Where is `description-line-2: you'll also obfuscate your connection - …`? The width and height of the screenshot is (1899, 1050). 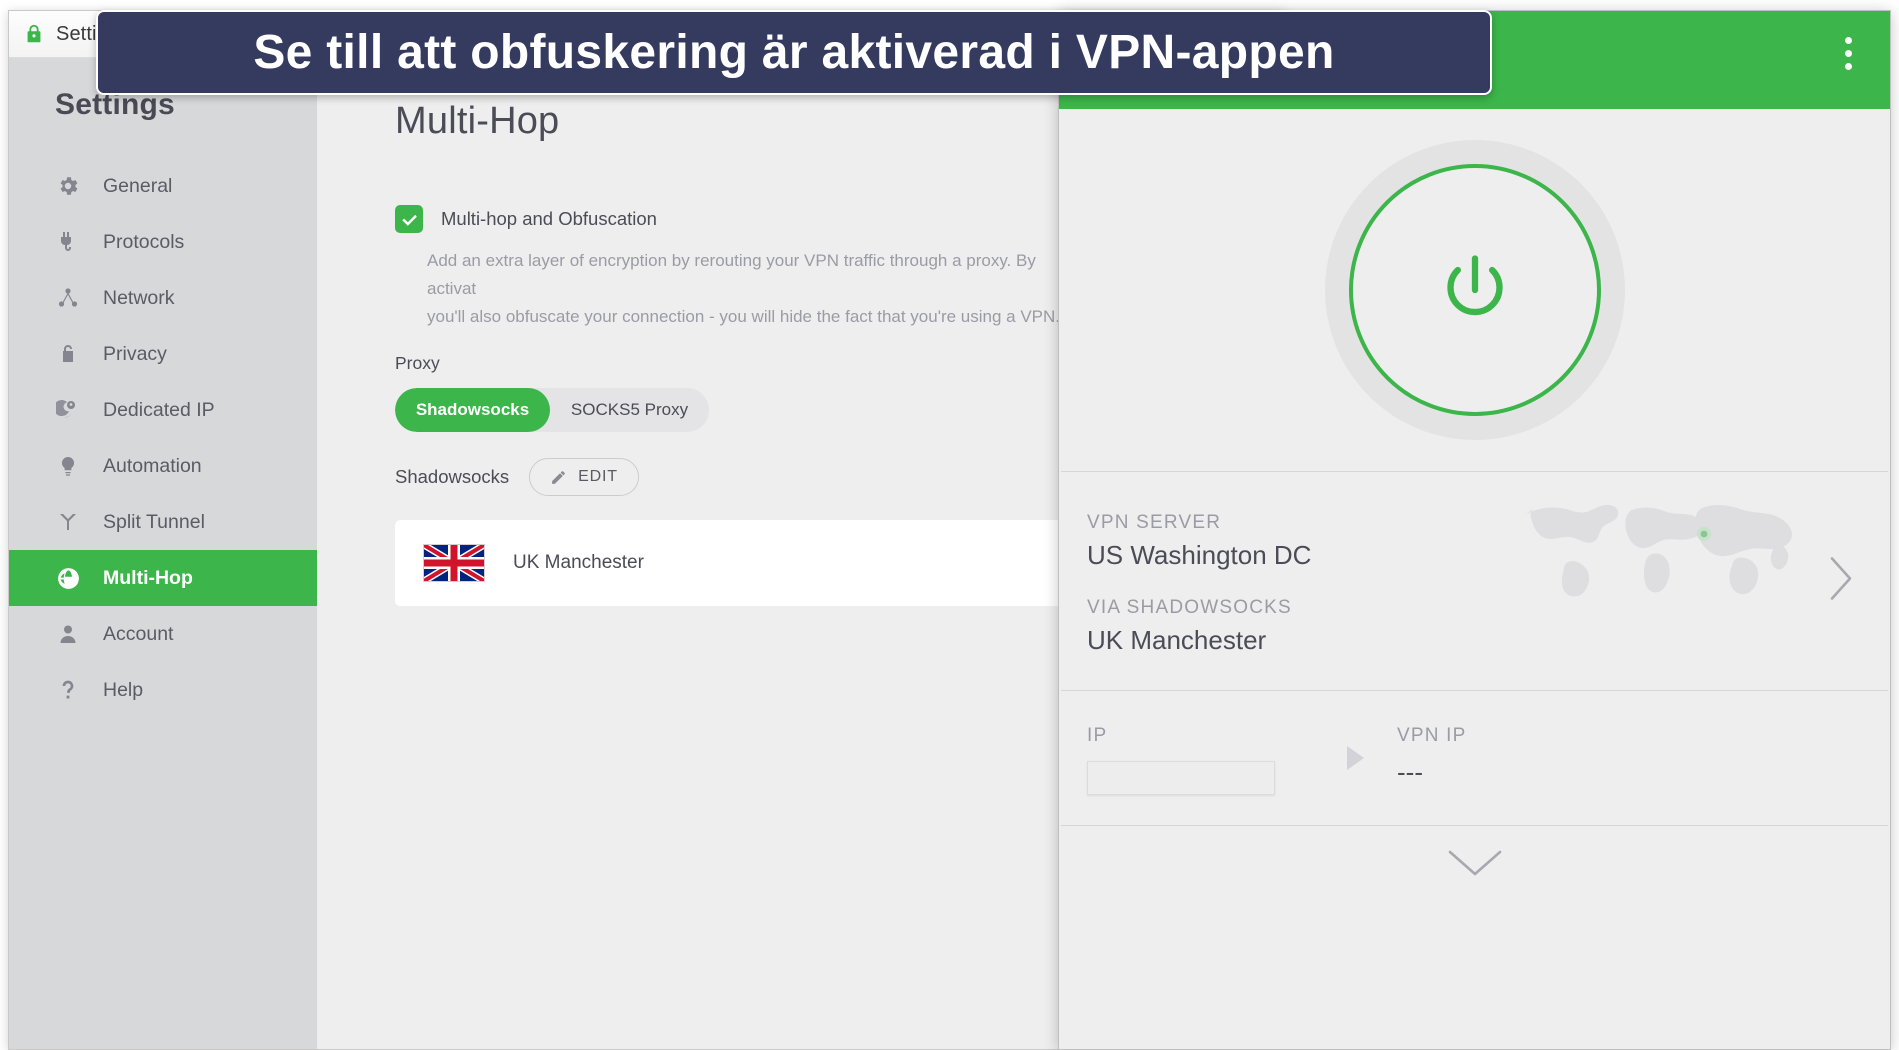 description-line-2: you'll also obfuscate your connection - … is located at coordinates (744, 317).